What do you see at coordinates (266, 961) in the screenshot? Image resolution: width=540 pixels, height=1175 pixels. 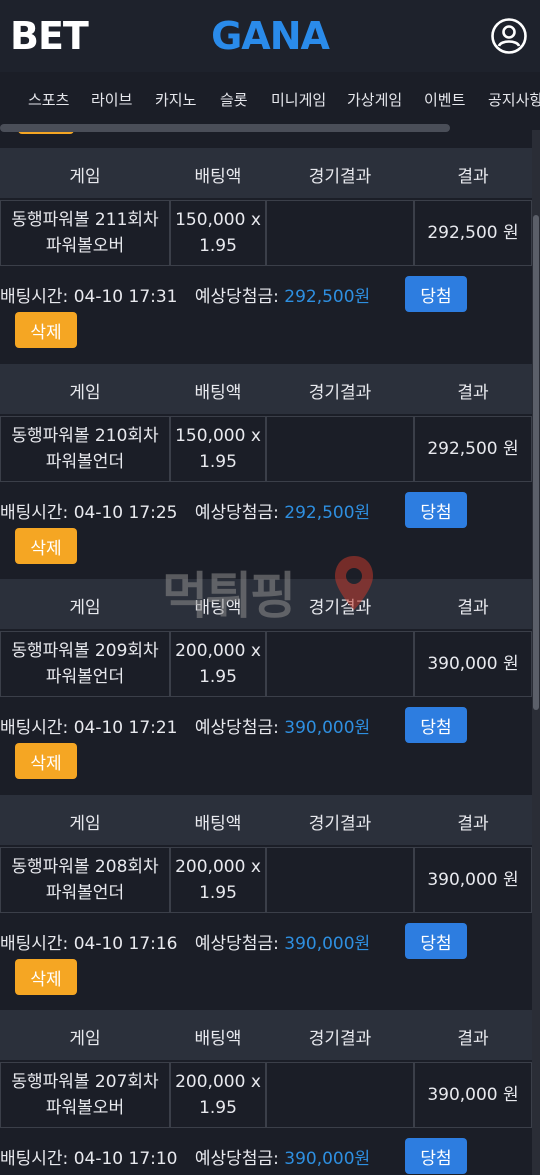 I see `bet-info: 배팅시간: 04-10 17:16 예상당첨금: 390,000원 당첨 삭제` at bounding box center [266, 961].